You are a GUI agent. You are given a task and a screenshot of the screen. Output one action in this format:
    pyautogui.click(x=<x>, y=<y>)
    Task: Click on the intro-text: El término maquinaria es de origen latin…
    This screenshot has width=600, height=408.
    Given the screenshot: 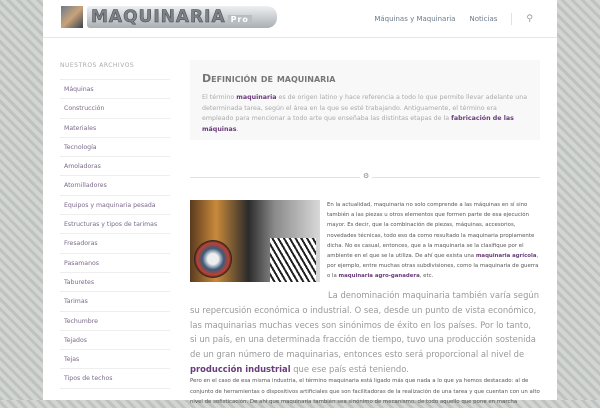 What is the action you would take?
    pyautogui.click(x=365, y=113)
    